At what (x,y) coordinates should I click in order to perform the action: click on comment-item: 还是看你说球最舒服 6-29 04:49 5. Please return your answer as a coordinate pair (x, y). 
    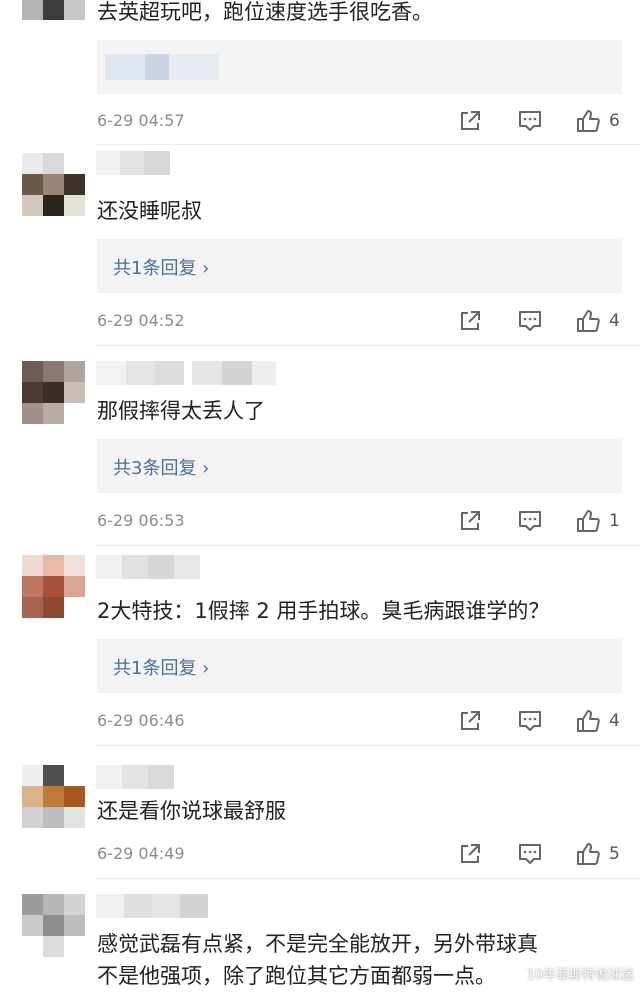
    Looking at the image, I should click on (320, 812).